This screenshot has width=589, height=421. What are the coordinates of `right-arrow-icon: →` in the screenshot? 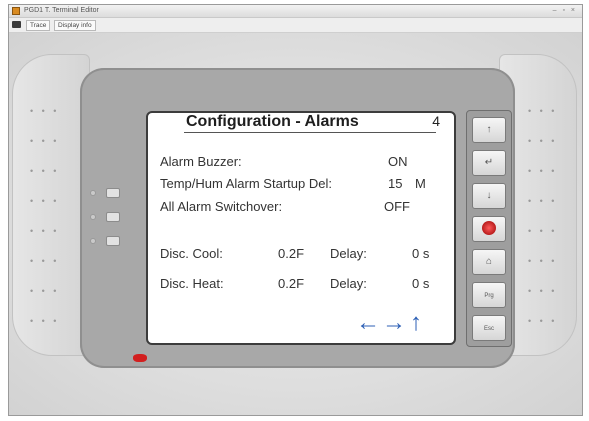 It's located at (394, 322).